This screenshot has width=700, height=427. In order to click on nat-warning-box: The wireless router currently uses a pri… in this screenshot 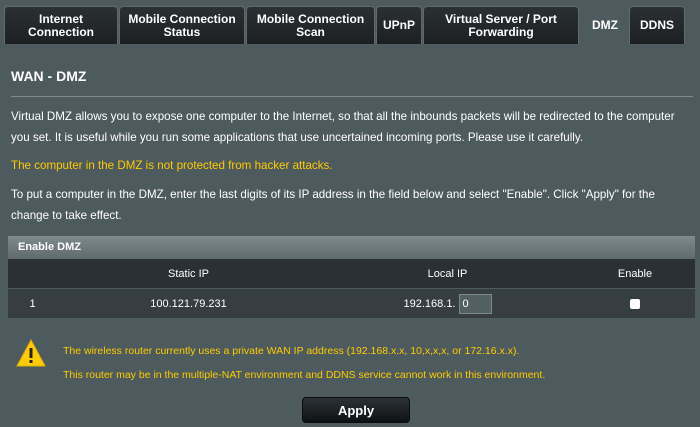, I will do `click(351, 363)`.